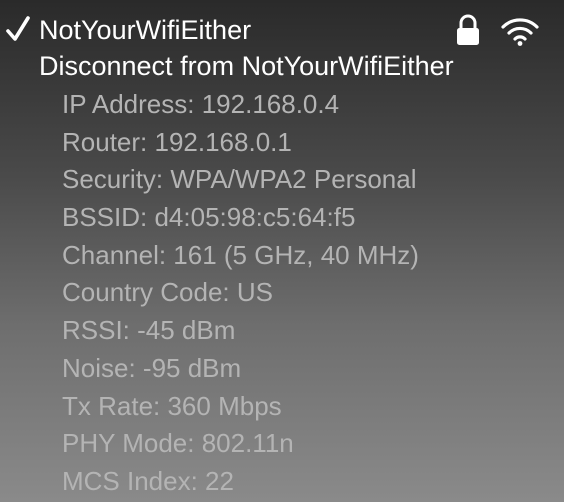  Describe the element at coordinates (178, 443) in the screenshot. I see `detail-phy-mode: PHY Mode: 802.11n` at that location.